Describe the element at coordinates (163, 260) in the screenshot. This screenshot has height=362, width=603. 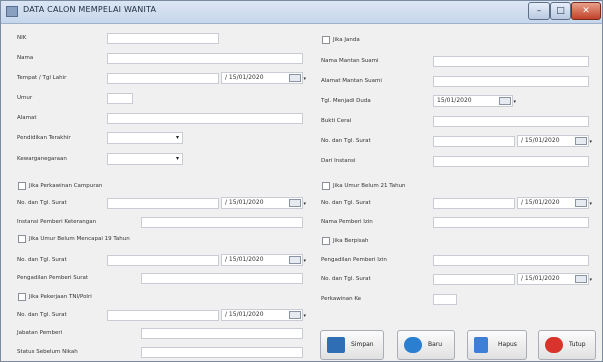
I see `no-surat-2-input` at that location.